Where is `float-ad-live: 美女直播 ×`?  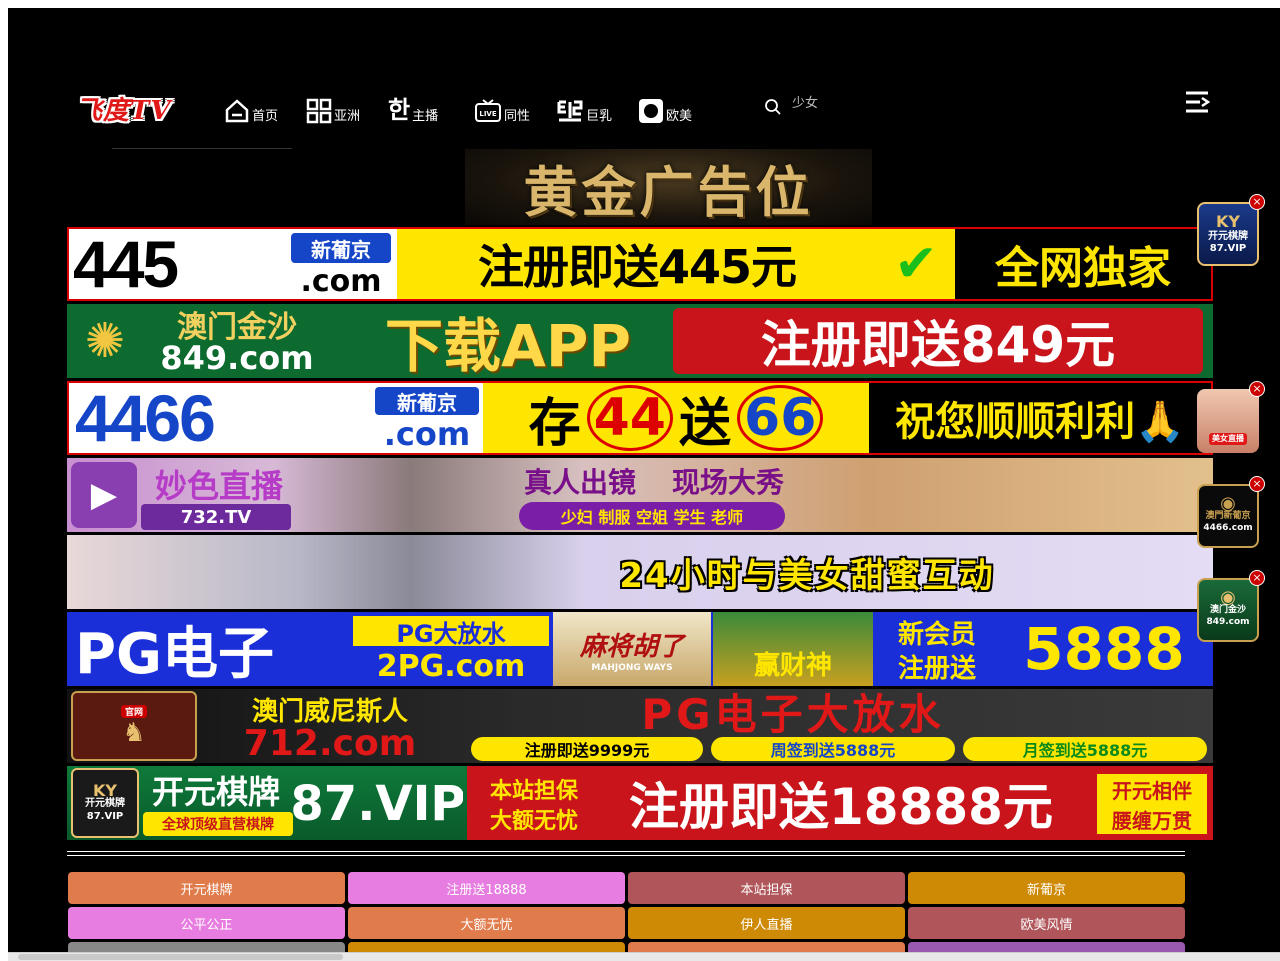
float-ad-live: 美女直播 × is located at coordinates (1231, 417).